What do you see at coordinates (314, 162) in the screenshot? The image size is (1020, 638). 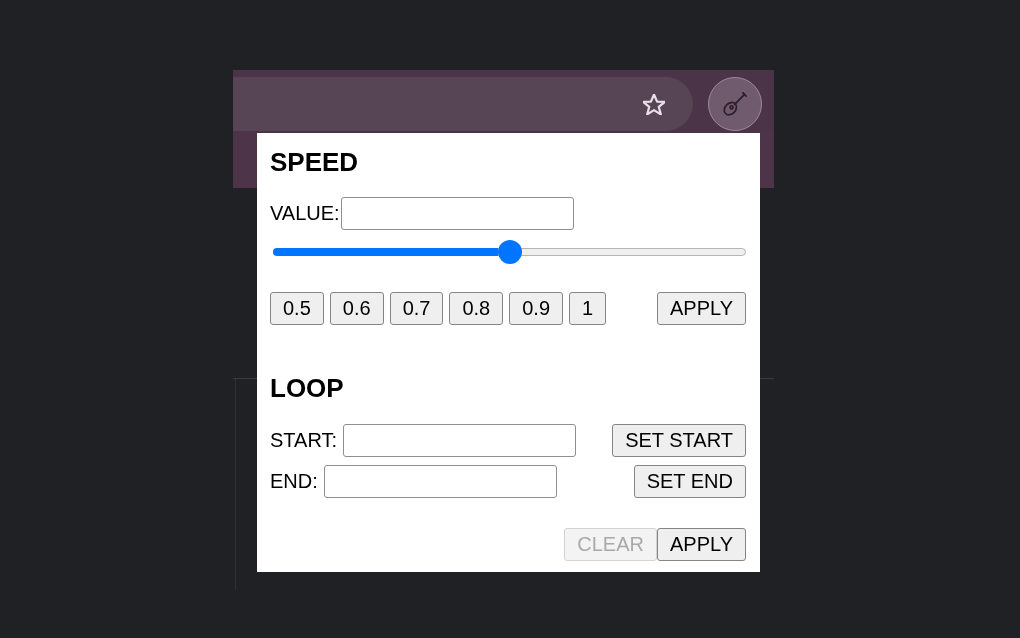 I see `section-heading: SPEED` at bounding box center [314, 162].